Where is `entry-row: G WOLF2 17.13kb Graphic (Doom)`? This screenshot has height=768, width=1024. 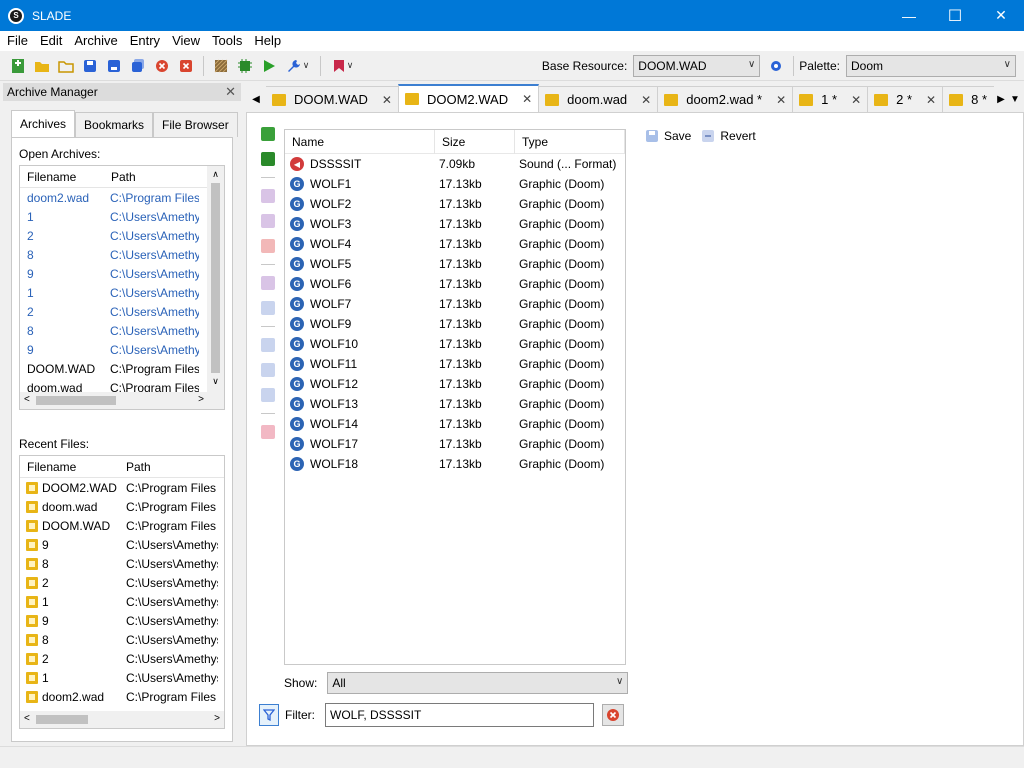 entry-row: G WOLF2 17.13kb Graphic (Doom) is located at coordinates (455, 204).